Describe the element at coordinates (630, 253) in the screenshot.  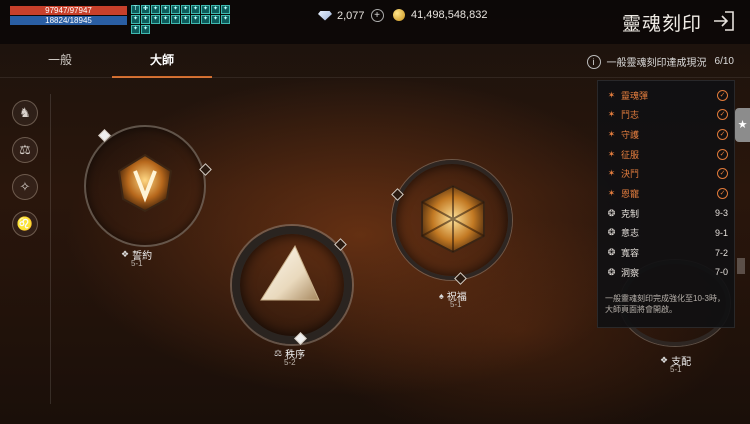
I see `panel-row-label: 寬容` at that location.